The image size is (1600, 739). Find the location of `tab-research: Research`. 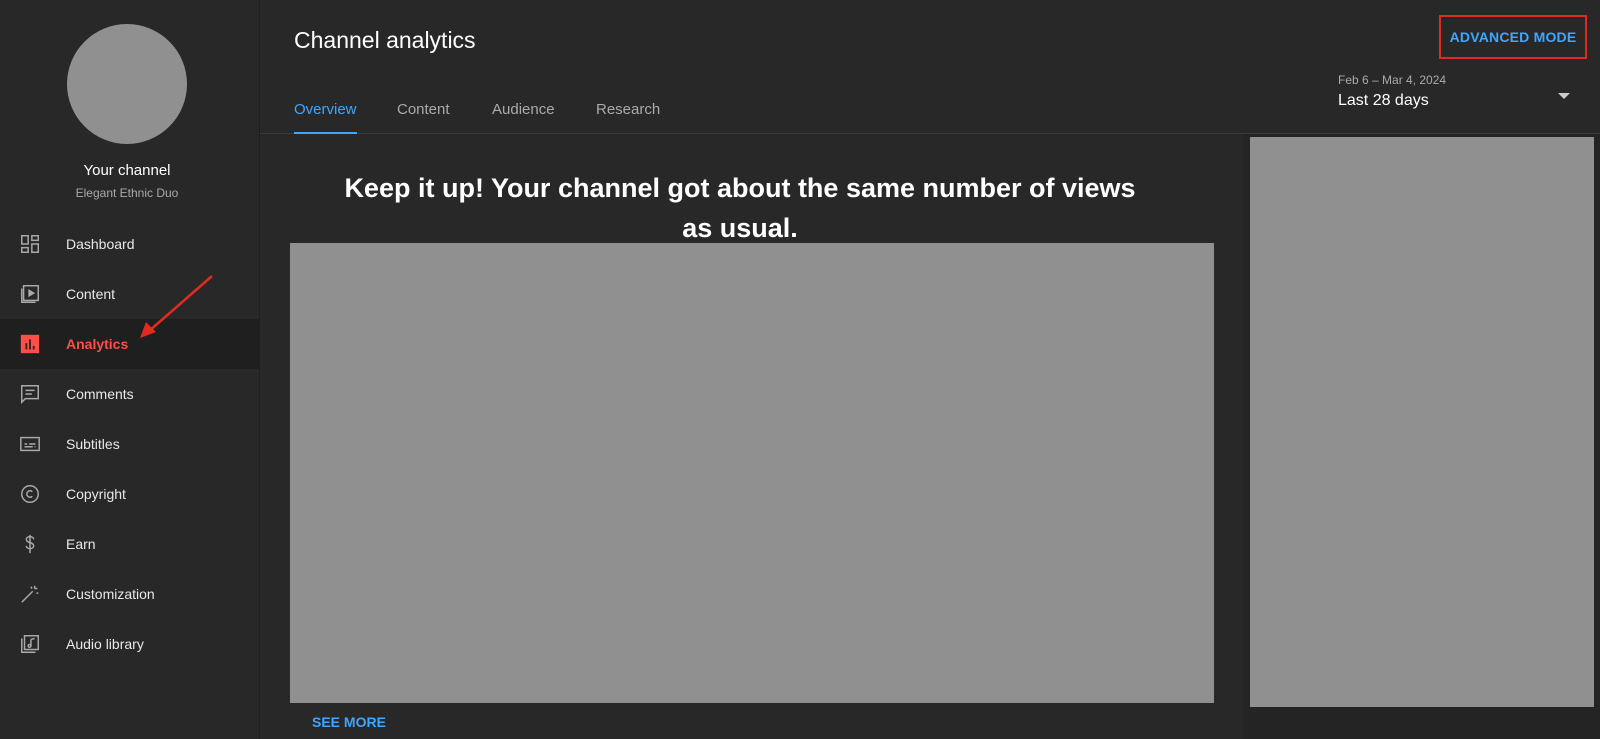

tab-research: Research is located at coordinates (628, 109).